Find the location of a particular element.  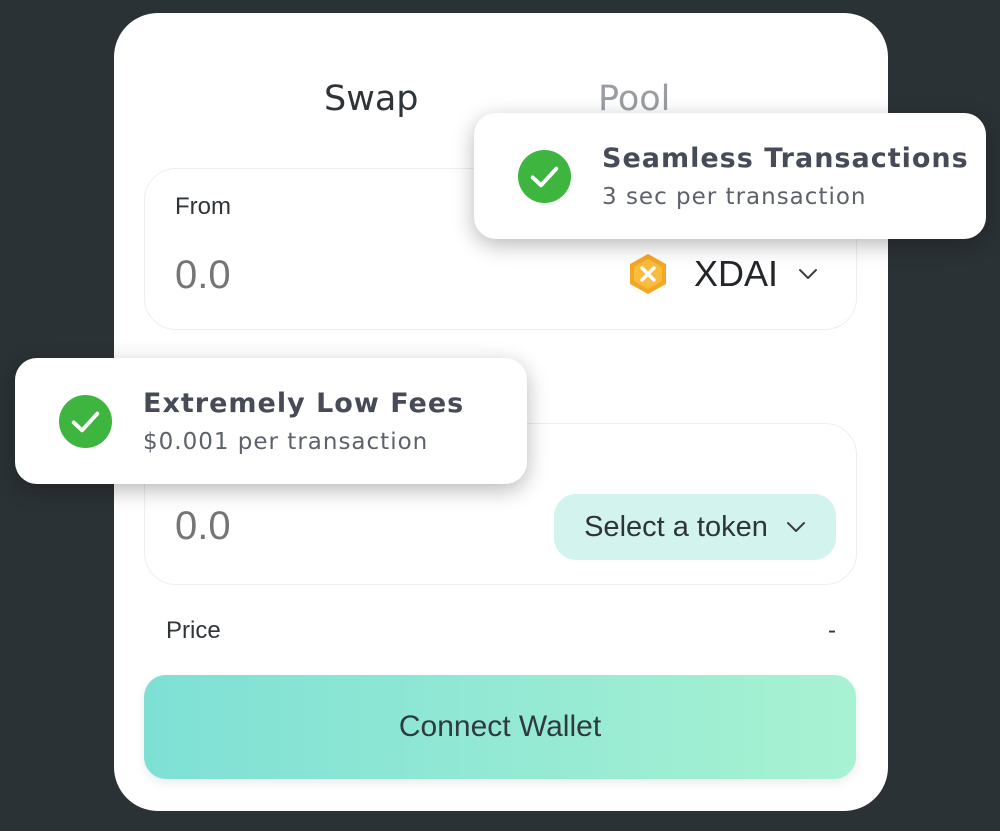

price-value: - is located at coordinates (832, 630).